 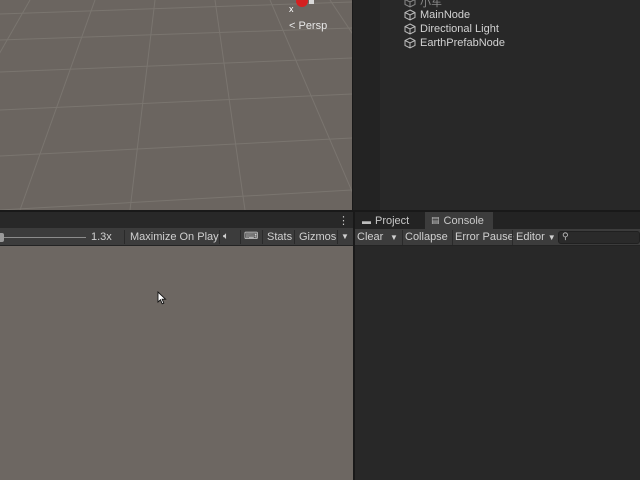 What do you see at coordinates (551, 237) in the screenshot?
I see `chevron-down-icon: ▼` at bounding box center [551, 237].